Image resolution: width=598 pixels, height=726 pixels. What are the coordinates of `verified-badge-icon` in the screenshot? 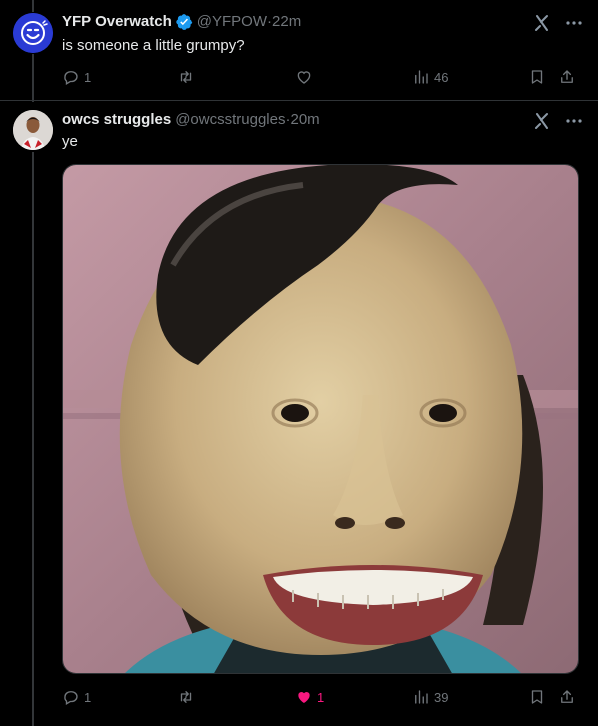 It's located at (184, 22).